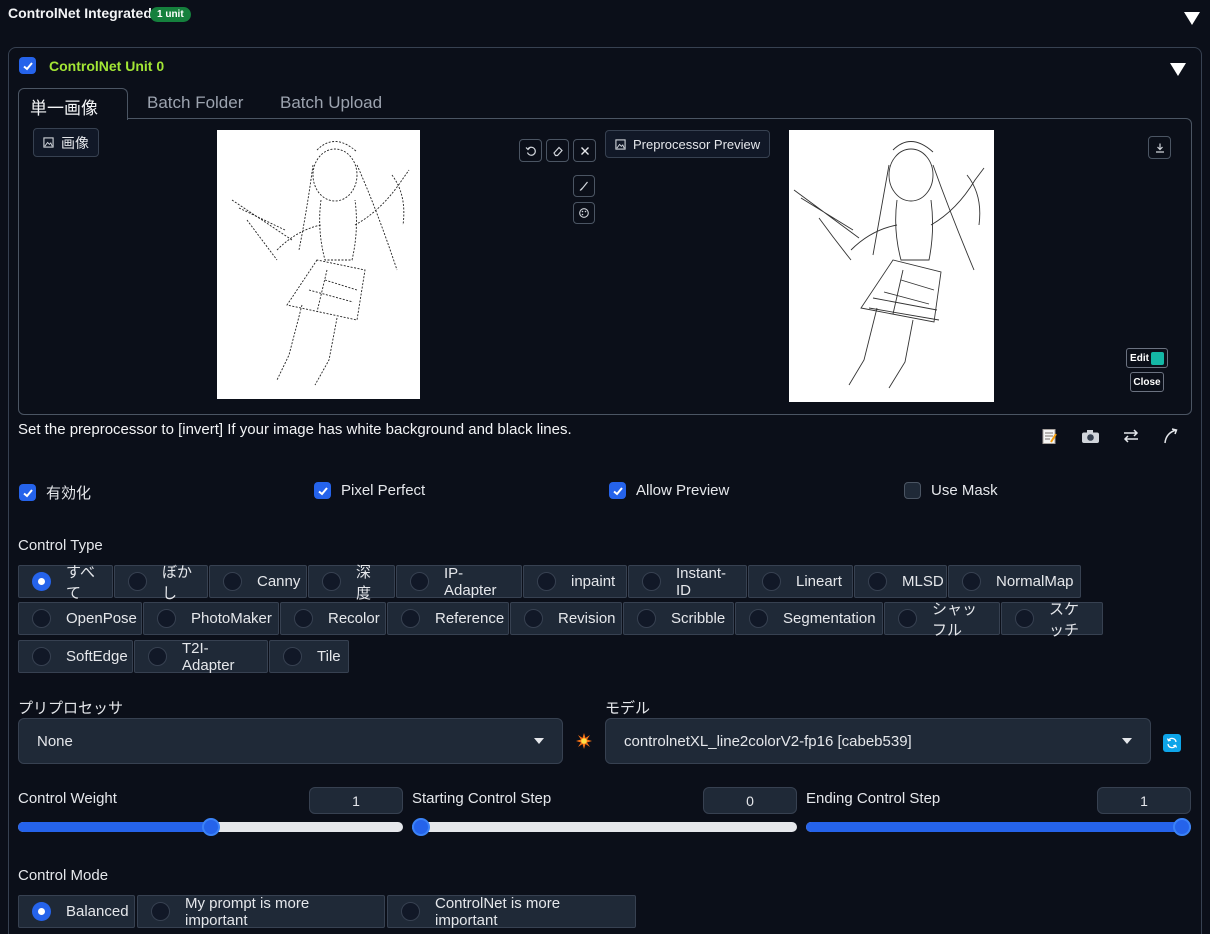 The height and width of the screenshot is (934, 1210). What do you see at coordinates (584, 150) in the screenshot?
I see `close-icon` at bounding box center [584, 150].